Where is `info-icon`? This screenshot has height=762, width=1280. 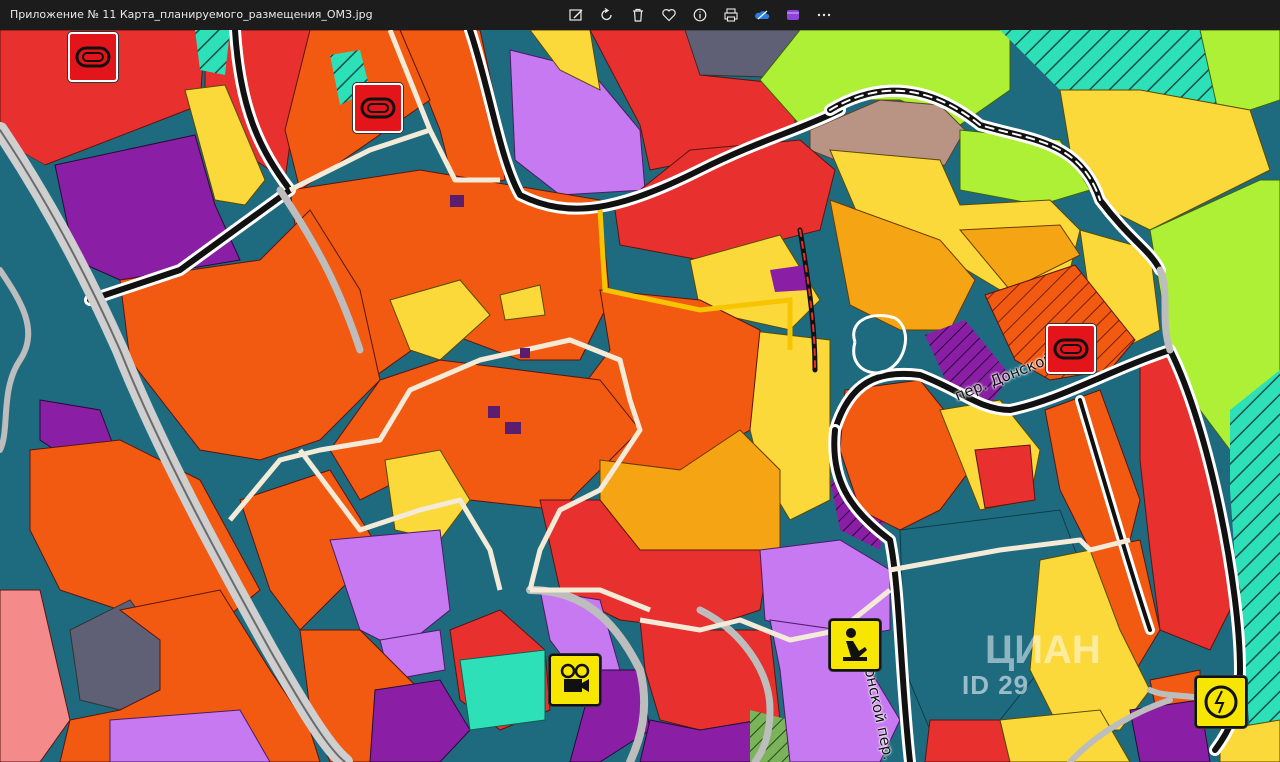
info-icon is located at coordinates (699, 15).